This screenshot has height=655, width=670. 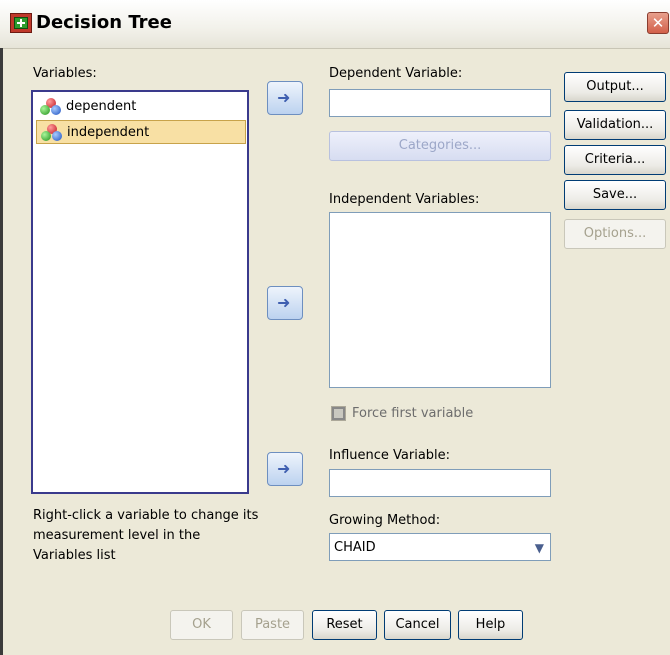 What do you see at coordinates (440, 103) in the screenshot?
I see `dependent-variable-field` at bounding box center [440, 103].